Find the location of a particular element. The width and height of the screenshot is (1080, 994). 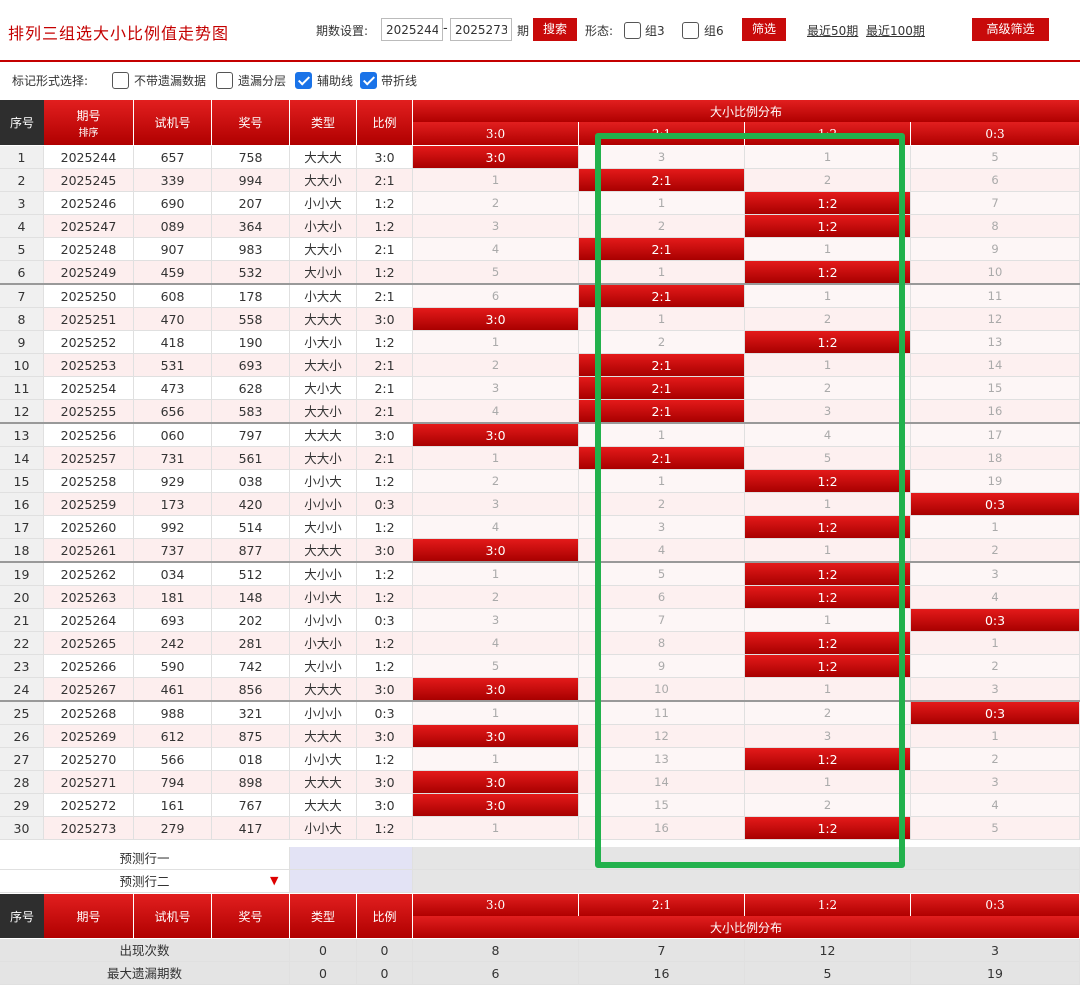

aux-line-checkbox is located at coordinates (303, 80).